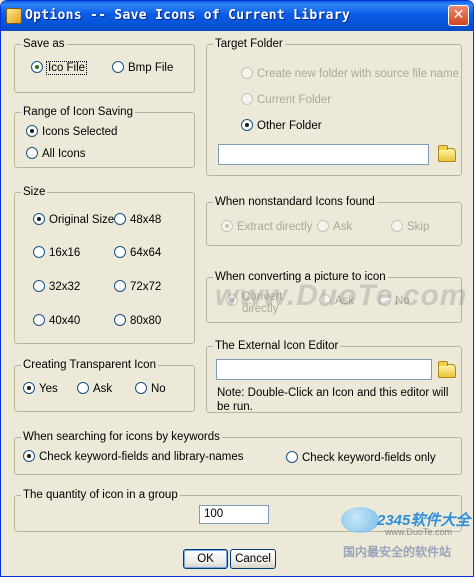 The height and width of the screenshot is (577, 474). Describe the element at coordinates (56, 253) in the screenshot. I see `size-16-radio: 16x16` at that location.